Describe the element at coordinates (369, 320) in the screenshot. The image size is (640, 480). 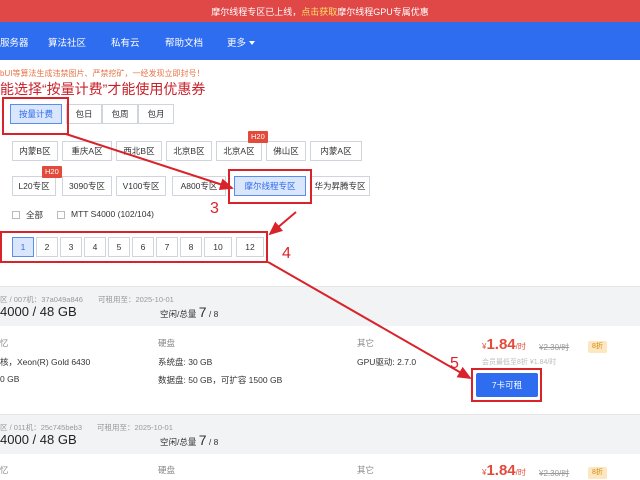
I see `arrow-to-rent` at that location.